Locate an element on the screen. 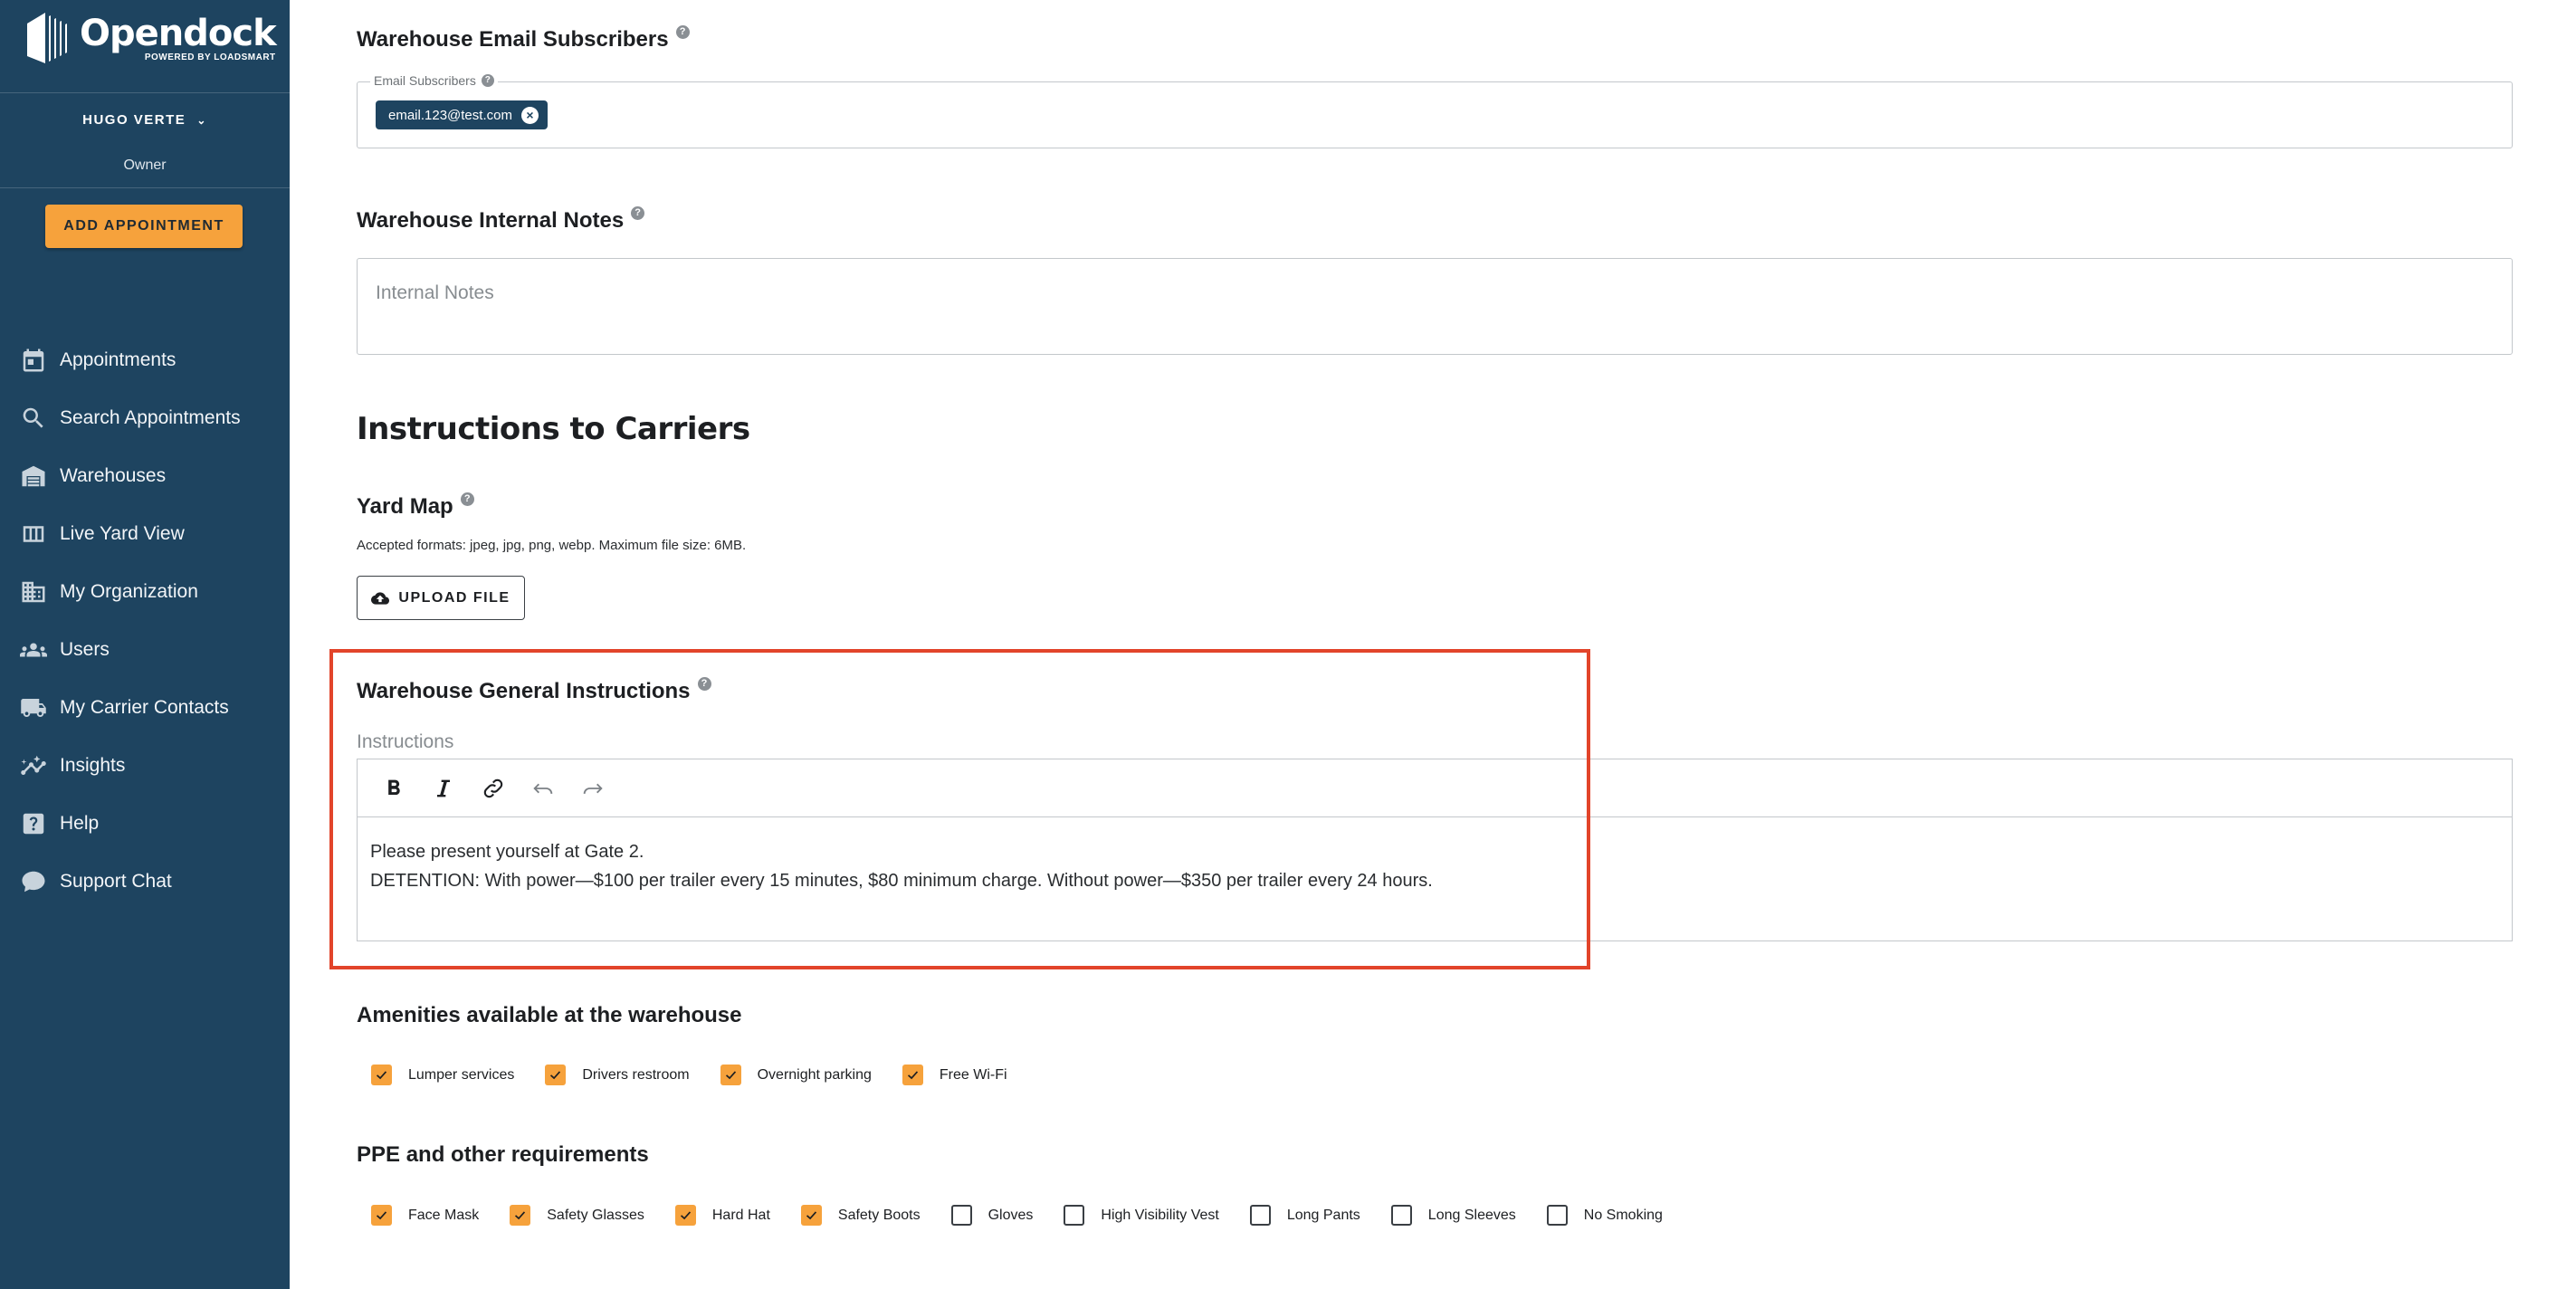  ppe-checkbox: Long Sleeves is located at coordinates (1453, 1215).